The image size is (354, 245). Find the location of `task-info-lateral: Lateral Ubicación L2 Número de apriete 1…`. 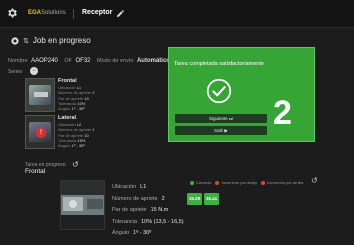

task-info-lateral: Lateral Ubicación L2 Número de apriete 1… is located at coordinates (76, 132).